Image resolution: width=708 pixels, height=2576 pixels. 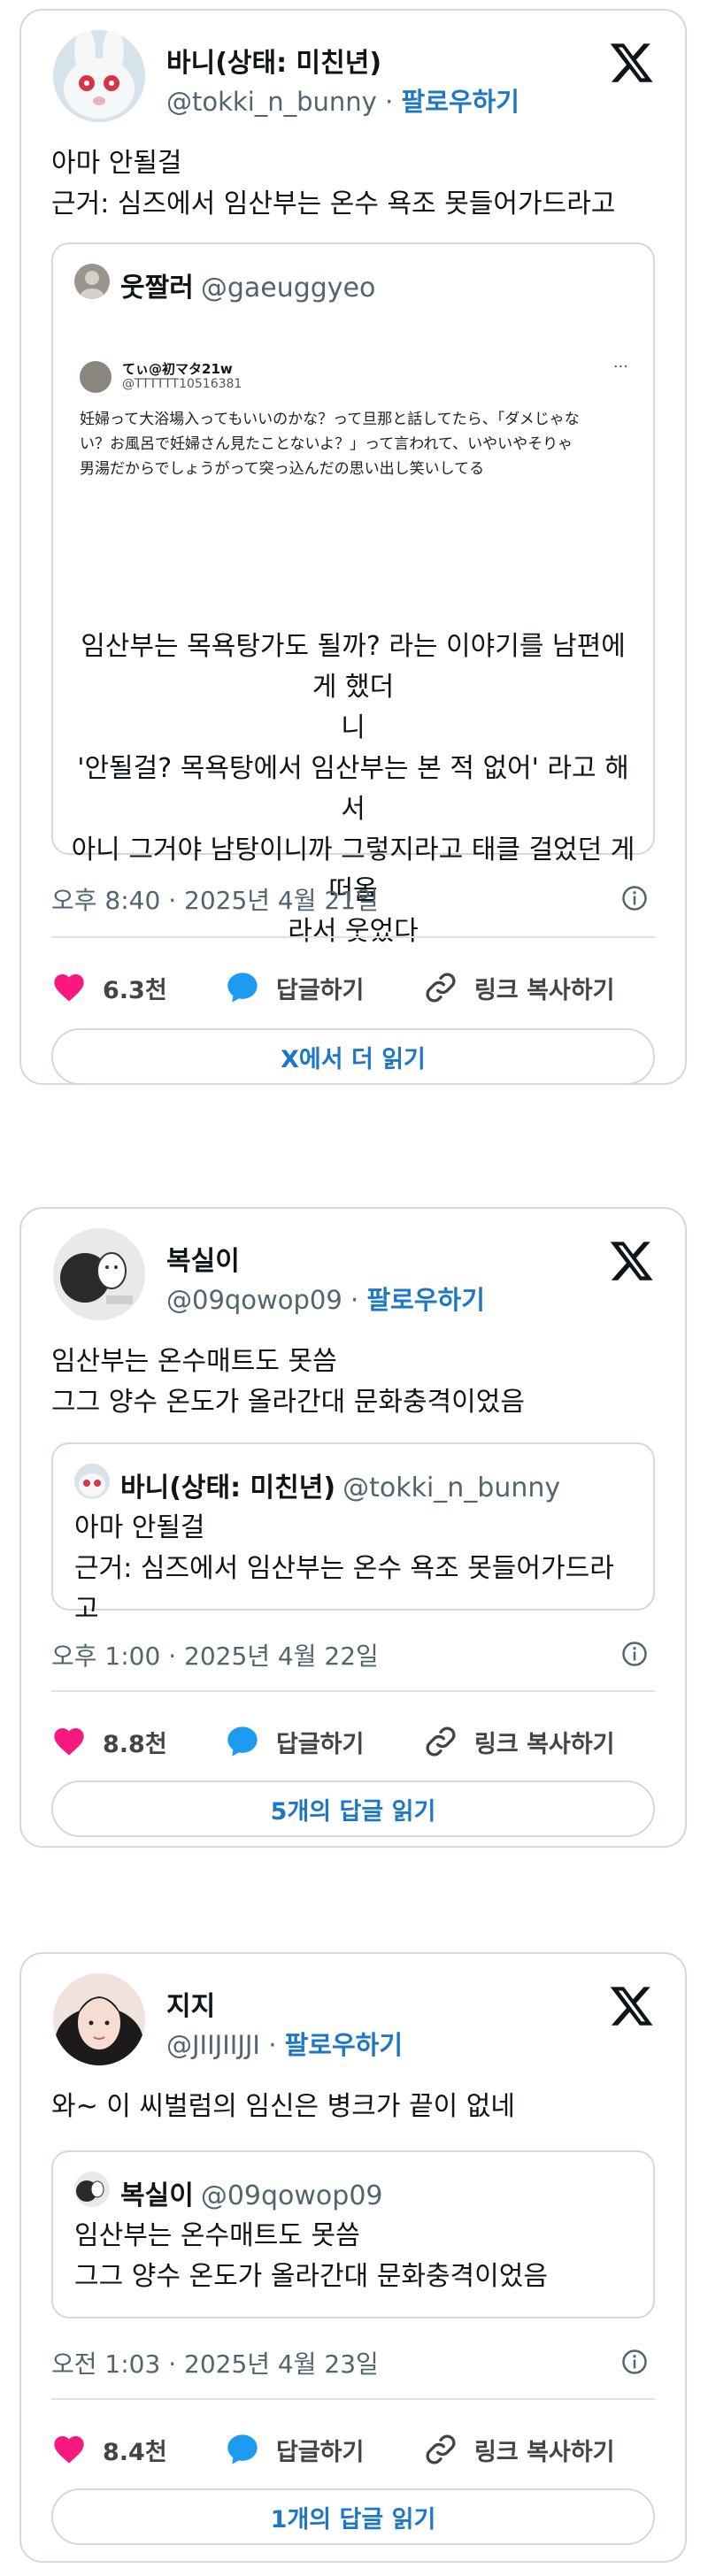 I want to click on author-handle-row: @tokki_n_bunny · 팔로우하기, so click(x=342, y=100).